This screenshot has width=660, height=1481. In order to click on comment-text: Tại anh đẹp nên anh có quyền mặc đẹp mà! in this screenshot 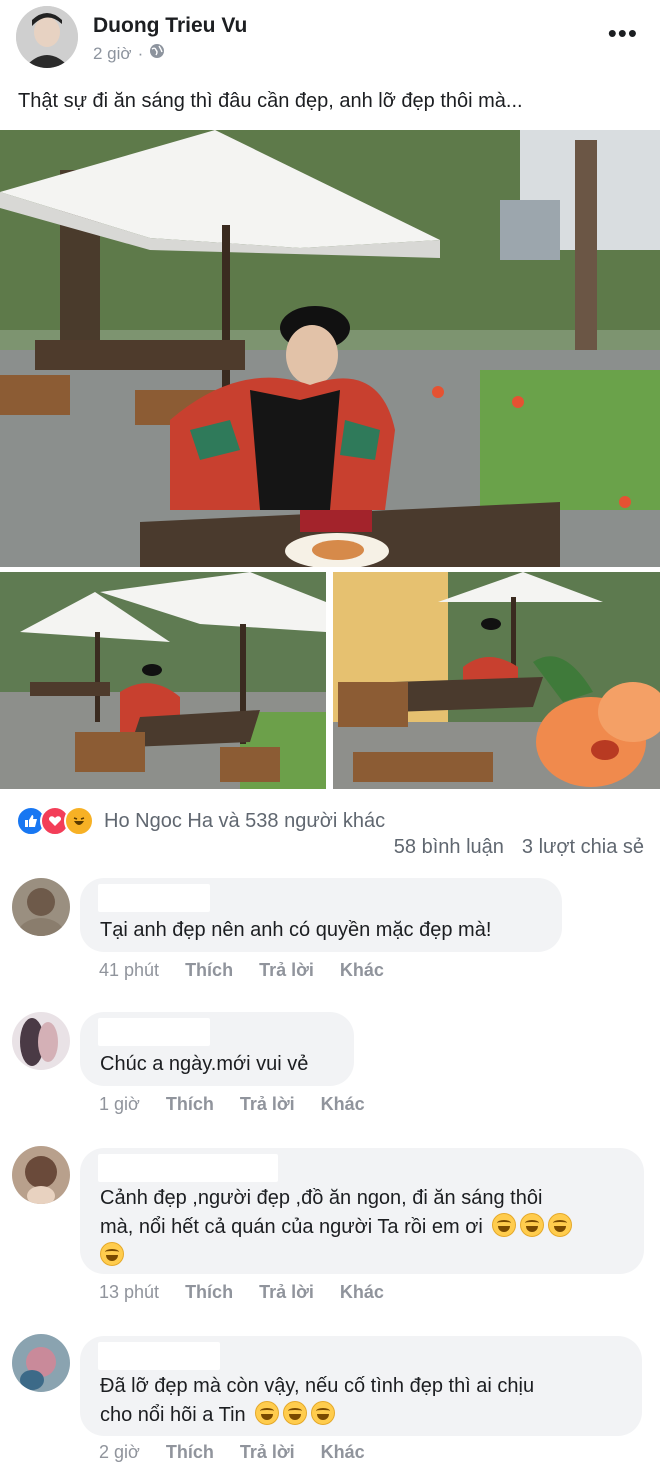, I will do `click(296, 930)`.